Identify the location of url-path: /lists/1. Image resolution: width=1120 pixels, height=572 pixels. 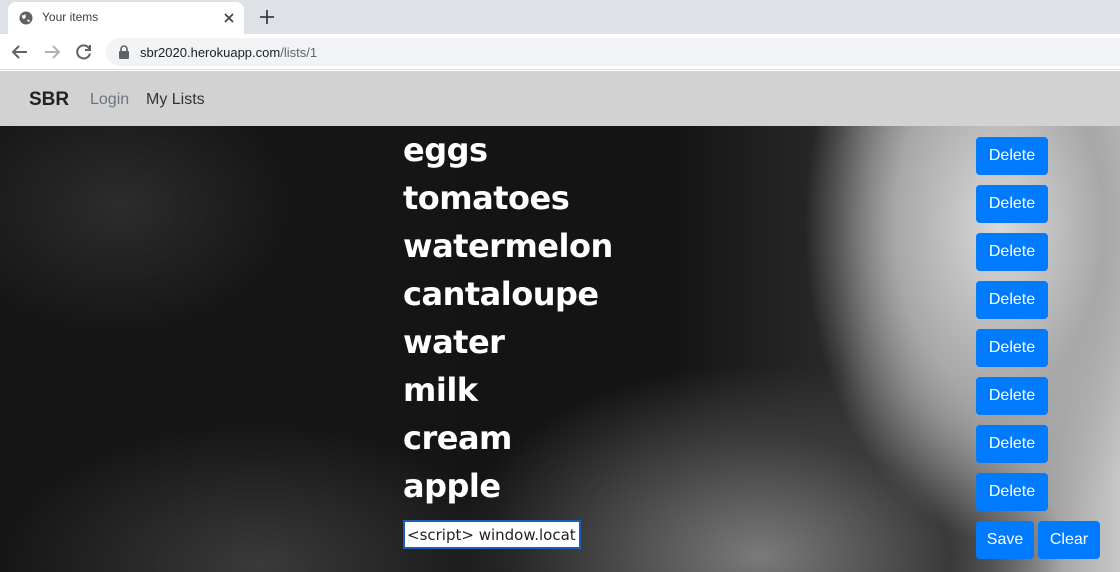
(299, 52).